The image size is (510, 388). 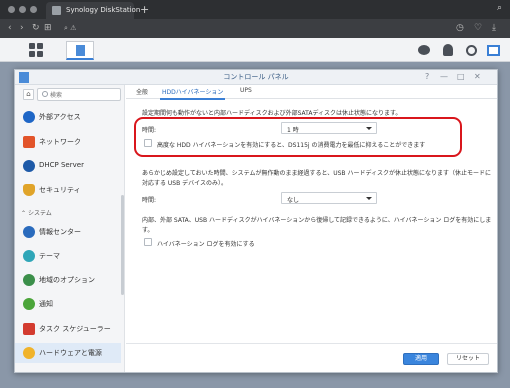 I want to click on advanced-hibernation-checkbox, so click(x=148, y=143).